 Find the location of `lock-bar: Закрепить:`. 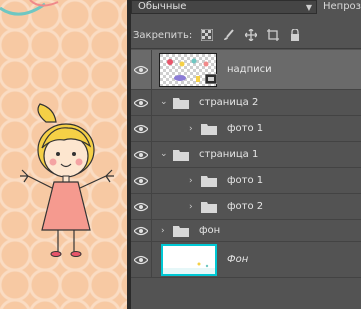

lock-bar: Закрепить: is located at coordinates (246, 35).